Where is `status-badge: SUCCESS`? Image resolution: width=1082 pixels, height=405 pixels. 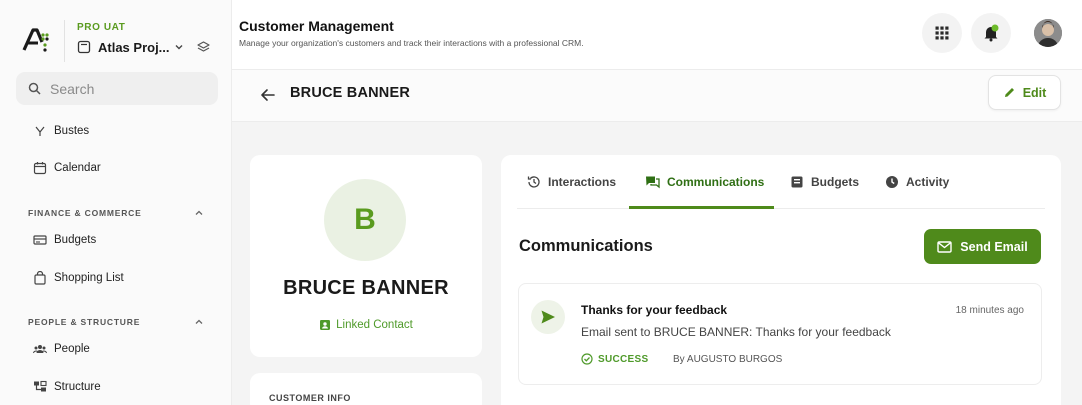
status-badge: SUCCESS is located at coordinates (614, 359).